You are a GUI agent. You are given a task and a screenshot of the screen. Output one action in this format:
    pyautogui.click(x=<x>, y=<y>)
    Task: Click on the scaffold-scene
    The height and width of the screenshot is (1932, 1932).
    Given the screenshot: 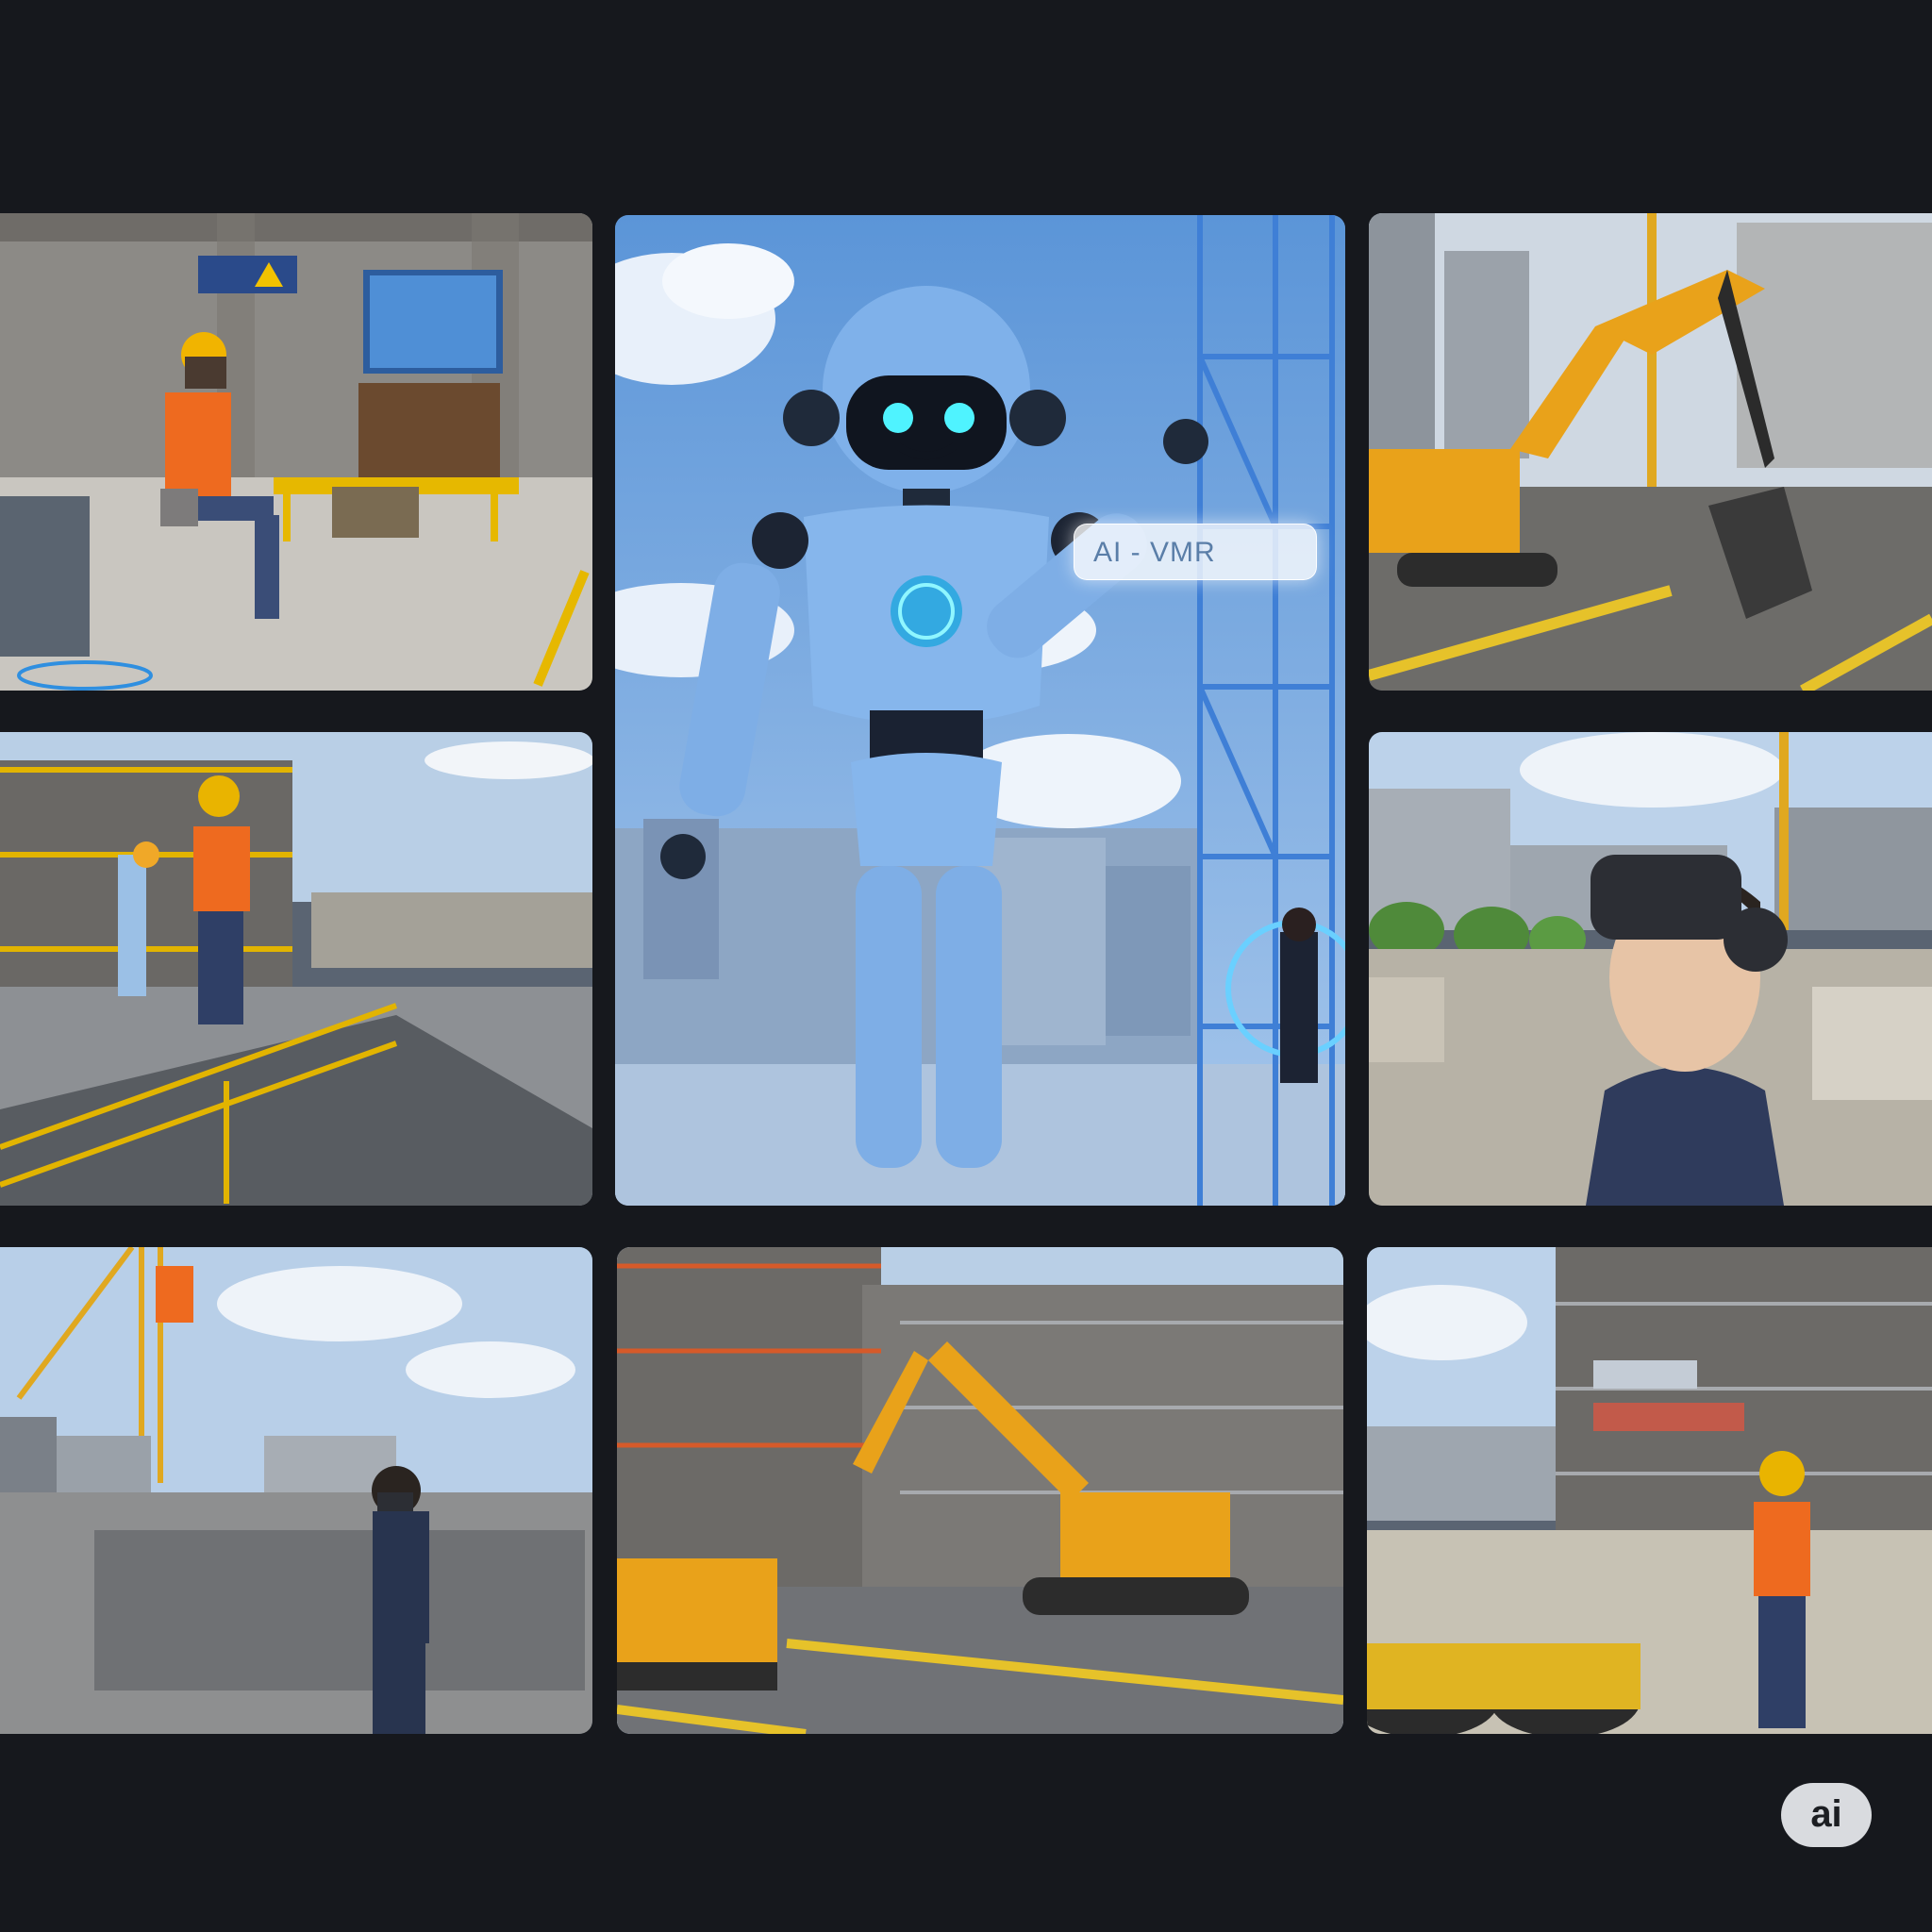 What is the action you would take?
    pyautogui.click(x=296, y=969)
    